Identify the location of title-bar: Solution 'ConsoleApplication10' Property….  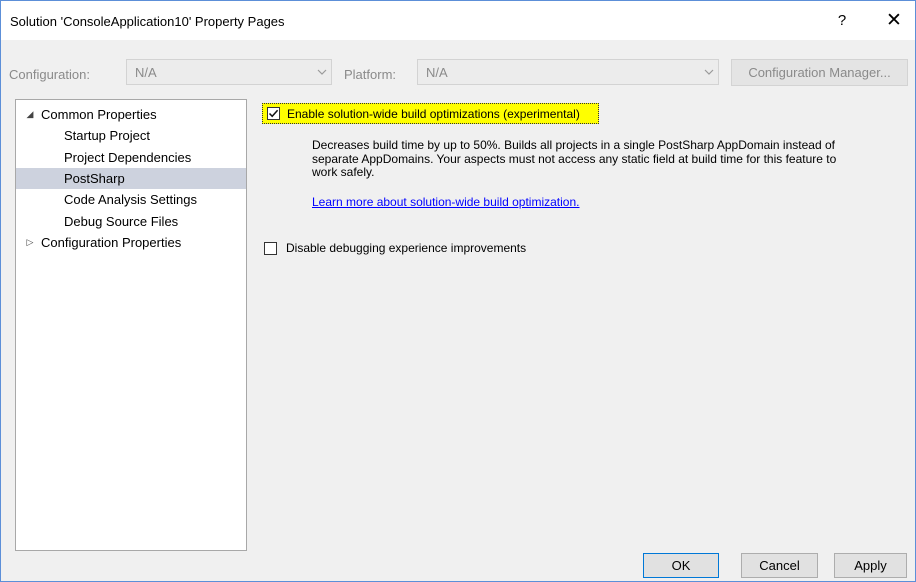
(458, 20).